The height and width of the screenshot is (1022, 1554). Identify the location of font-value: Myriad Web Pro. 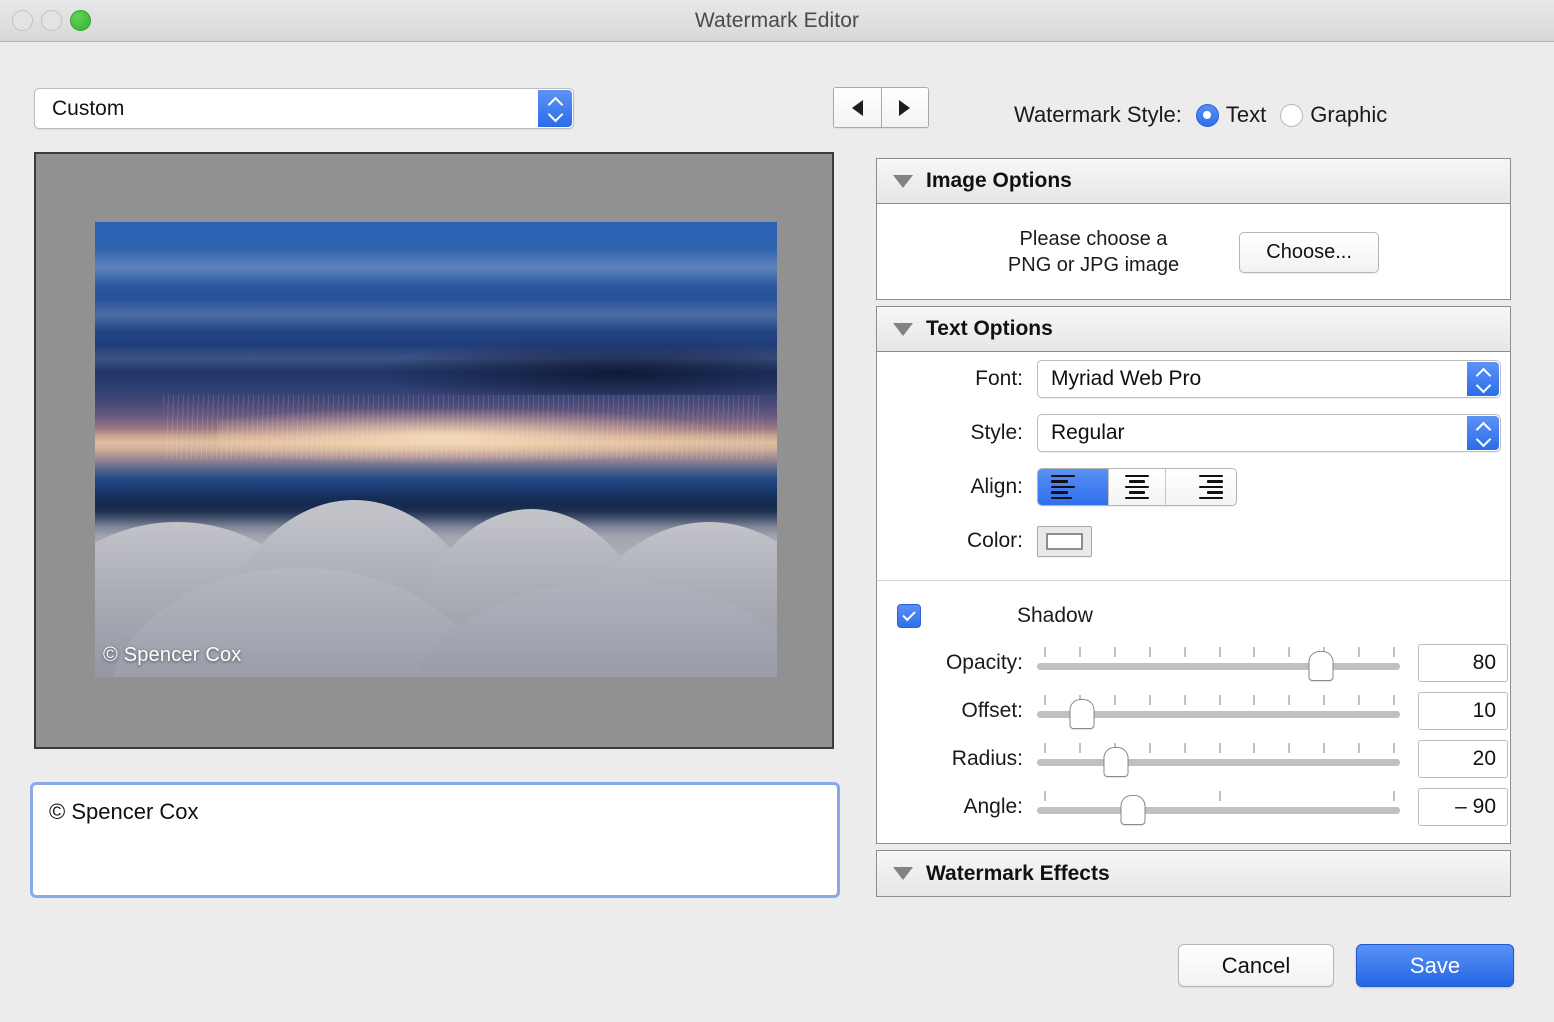
(1126, 378).